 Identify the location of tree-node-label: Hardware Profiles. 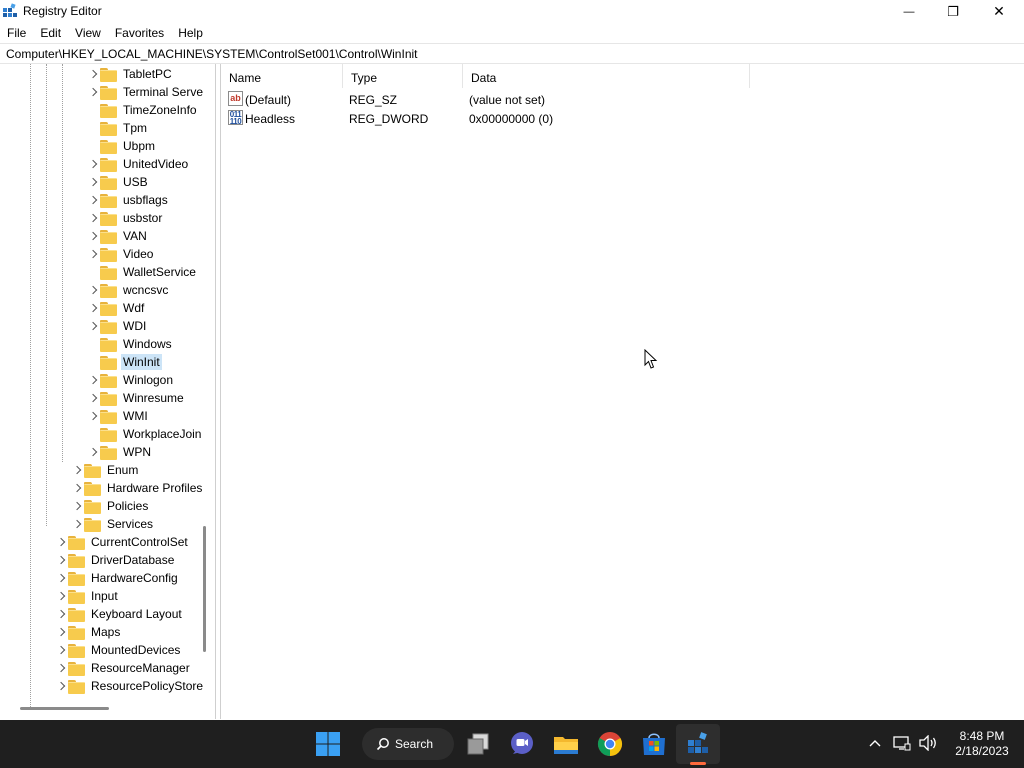
(155, 488).